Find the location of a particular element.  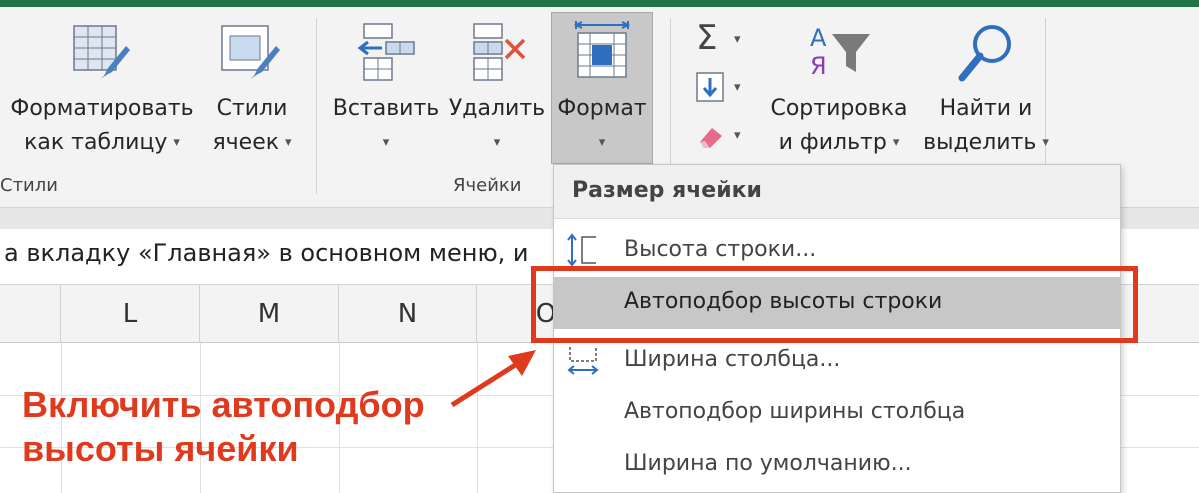

annotation-line1: Включить автоподбор is located at coordinates (223, 404).